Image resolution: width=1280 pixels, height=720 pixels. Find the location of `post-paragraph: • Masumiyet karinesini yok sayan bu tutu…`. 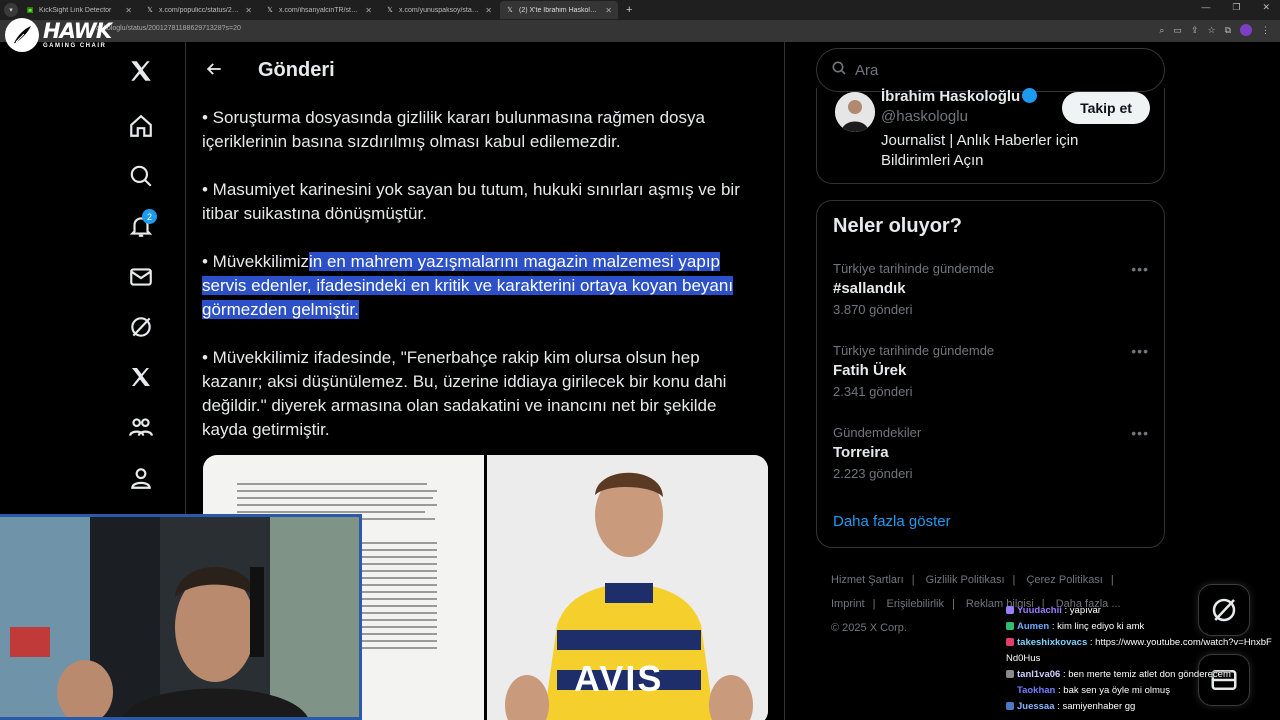

post-paragraph: • Masumiyet karinesini yok sayan bu tutu… is located at coordinates (471, 201).